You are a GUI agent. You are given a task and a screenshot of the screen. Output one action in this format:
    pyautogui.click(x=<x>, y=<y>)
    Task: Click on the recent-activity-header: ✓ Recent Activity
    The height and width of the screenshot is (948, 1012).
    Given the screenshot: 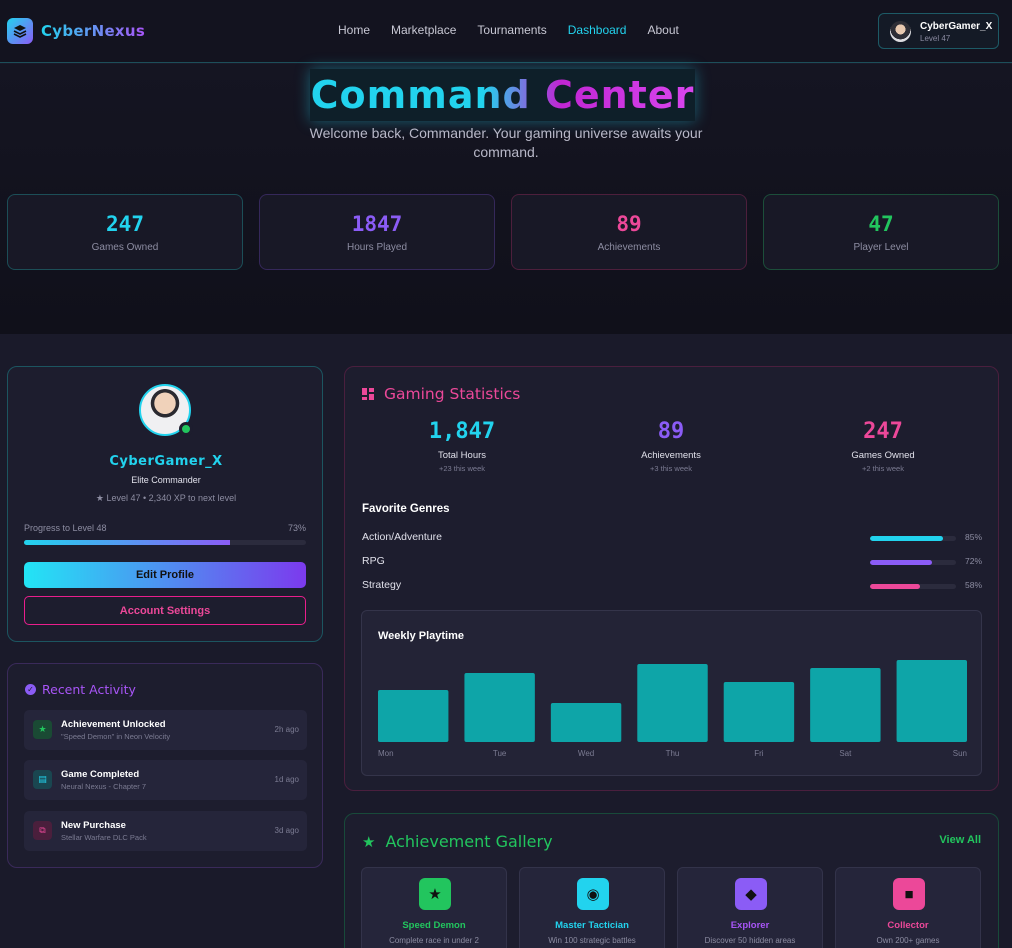 What is the action you would take?
    pyautogui.click(x=80, y=689)
    